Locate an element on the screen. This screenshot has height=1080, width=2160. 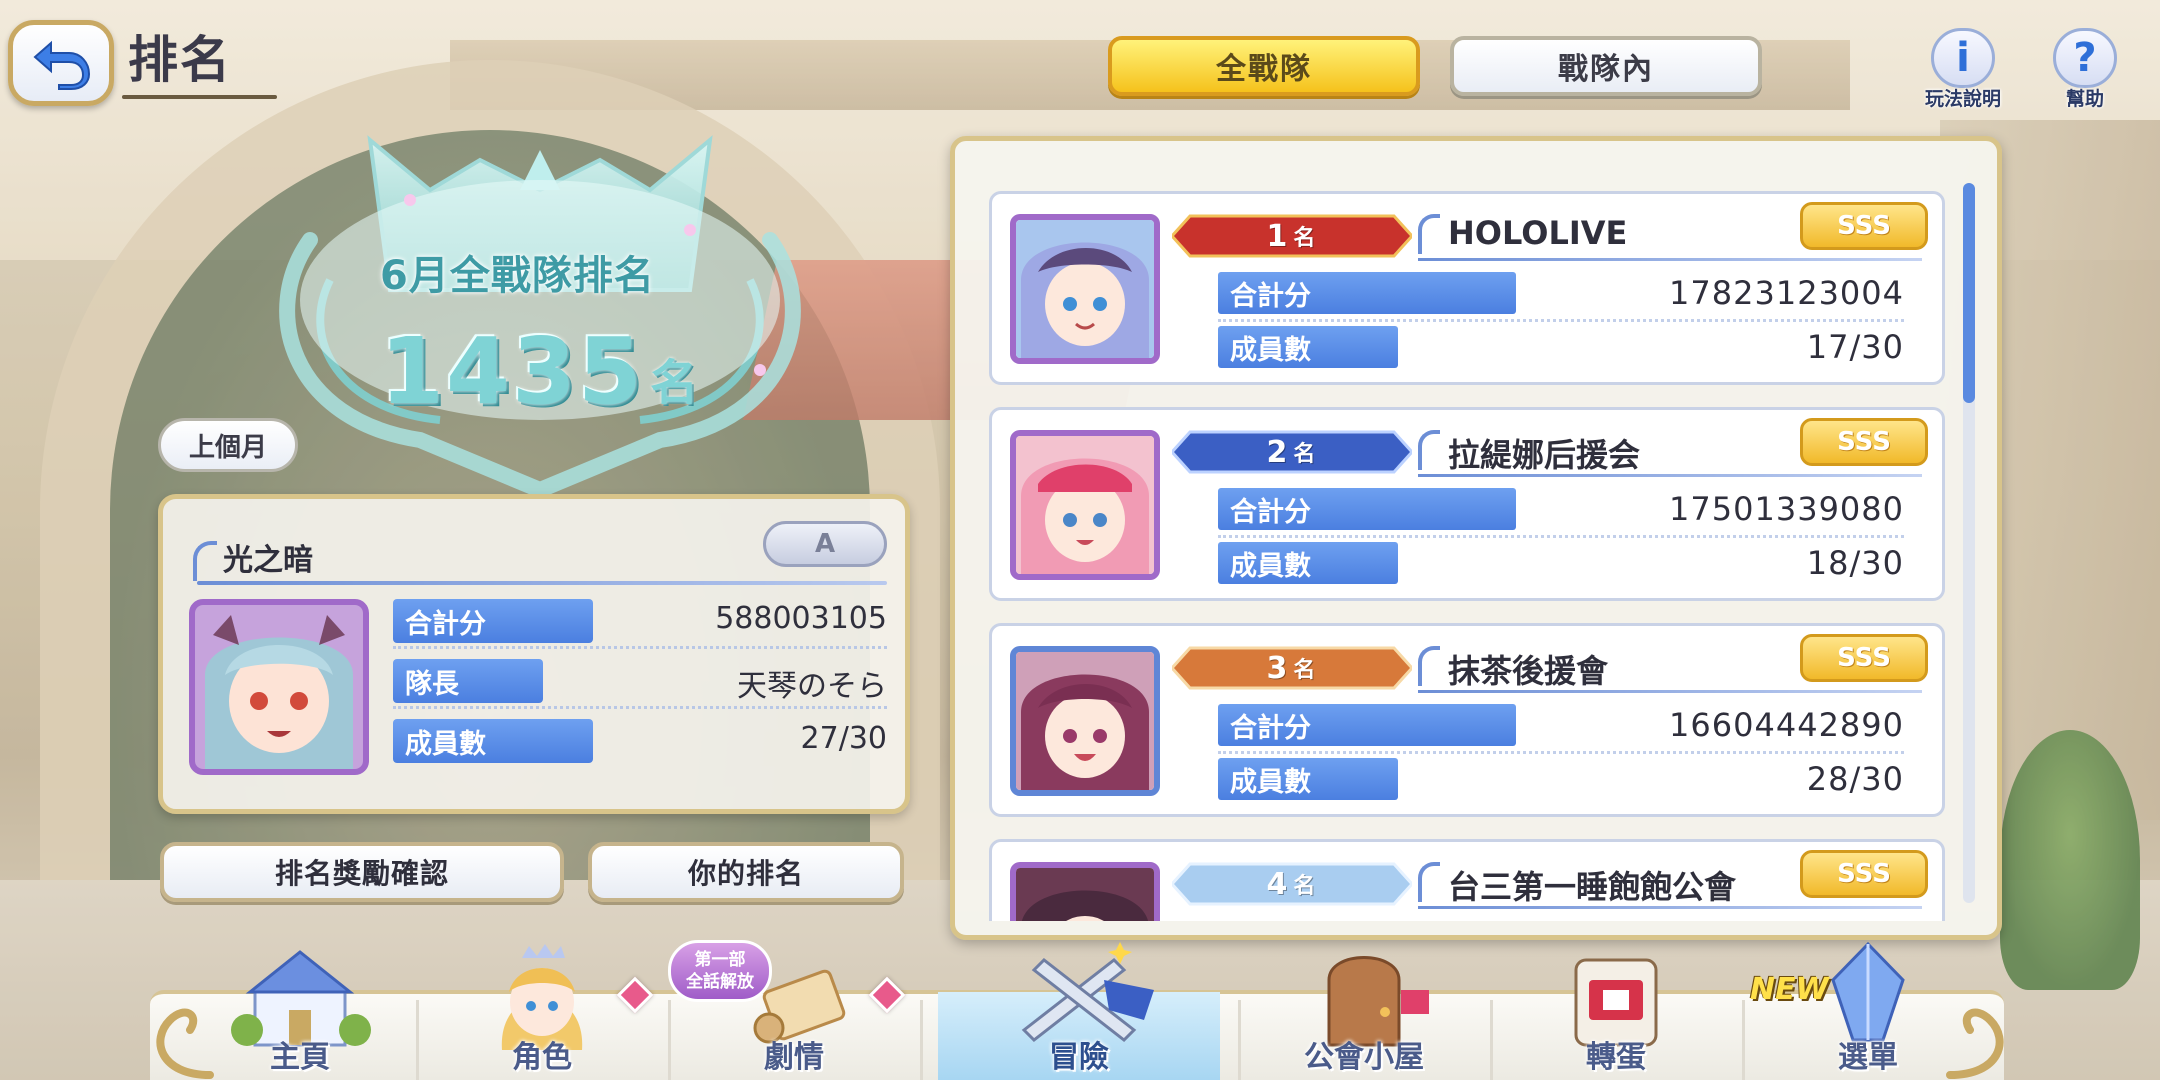
help-button: ? 幫助 is located at coordinates (2085, 71).